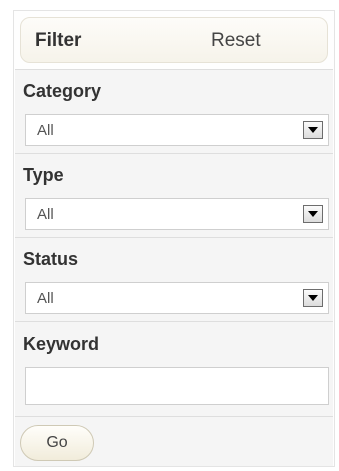 The image size is (339, 471). What do you see at coordinates (62, 91) in the screenshot?
I see `category-label: Category` at bounding box center [62, 91].